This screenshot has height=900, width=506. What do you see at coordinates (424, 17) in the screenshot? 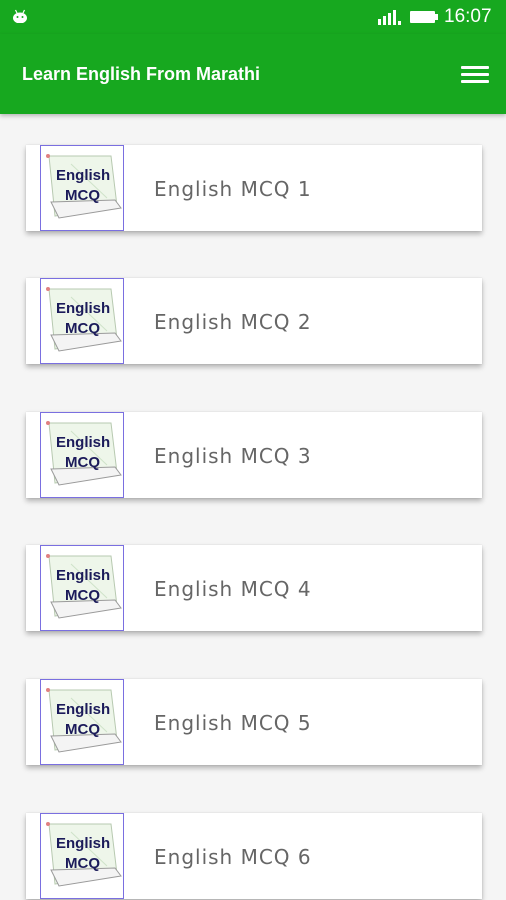
I see `battery-icon` at bounding box center [424, 17].